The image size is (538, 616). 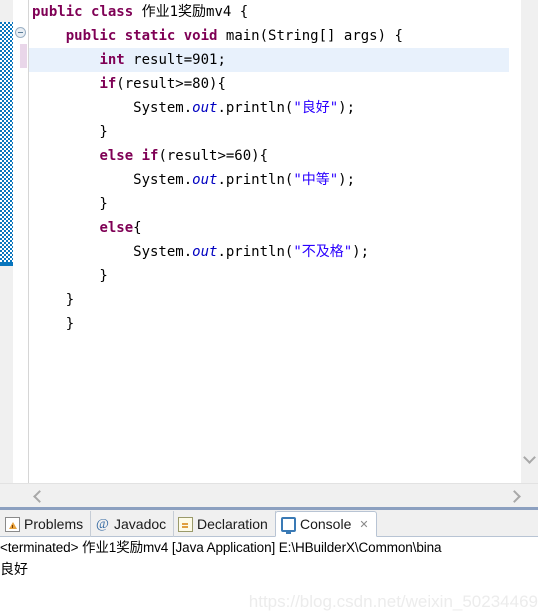 I want to click on overview-ruler, so click(x=6, y=241).